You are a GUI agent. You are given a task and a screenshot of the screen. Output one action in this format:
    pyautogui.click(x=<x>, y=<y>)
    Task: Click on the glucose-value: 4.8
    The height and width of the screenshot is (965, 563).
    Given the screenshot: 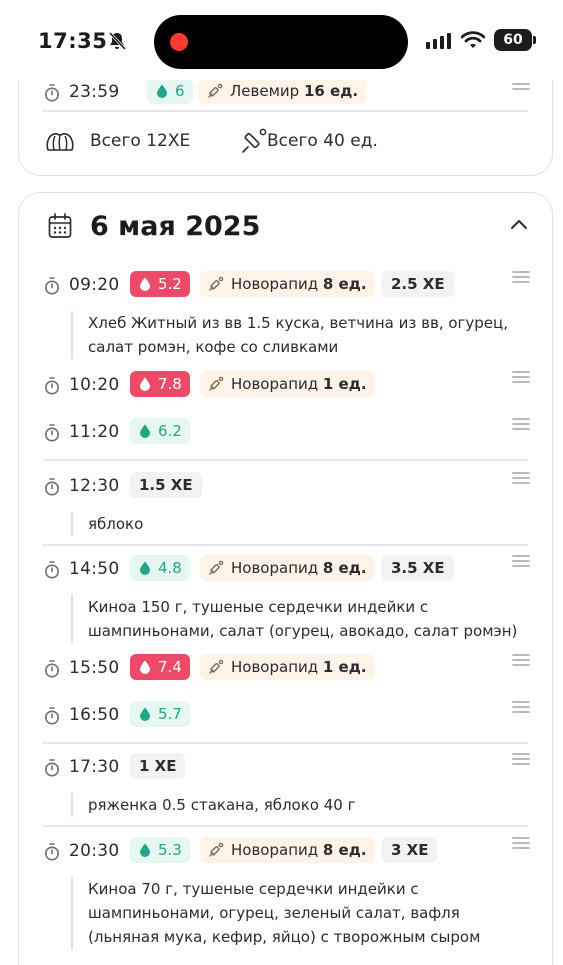 What is the action you would take?
    pyautogui.click(x=170, y=568)
    